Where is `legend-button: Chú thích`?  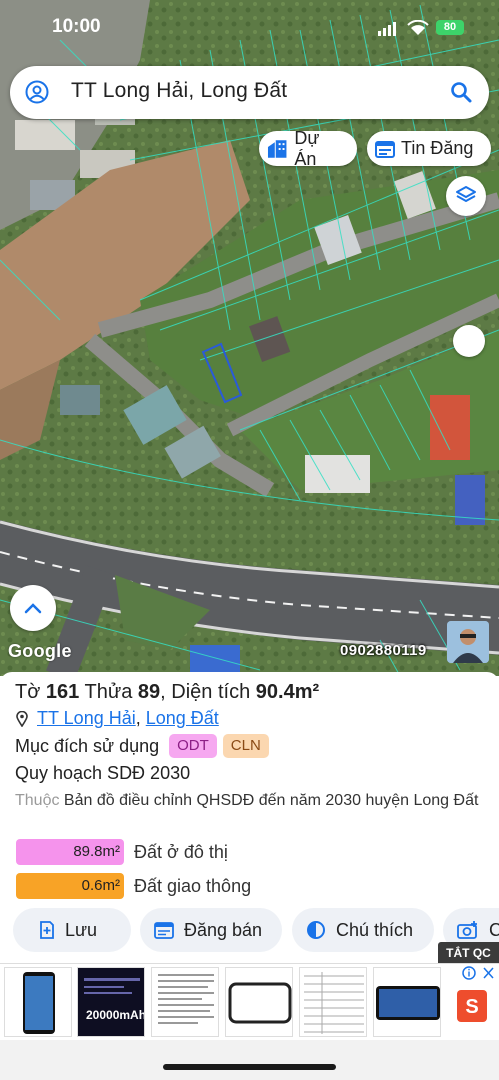
legend-button: Chú thích is located at coordinates (363, 930).